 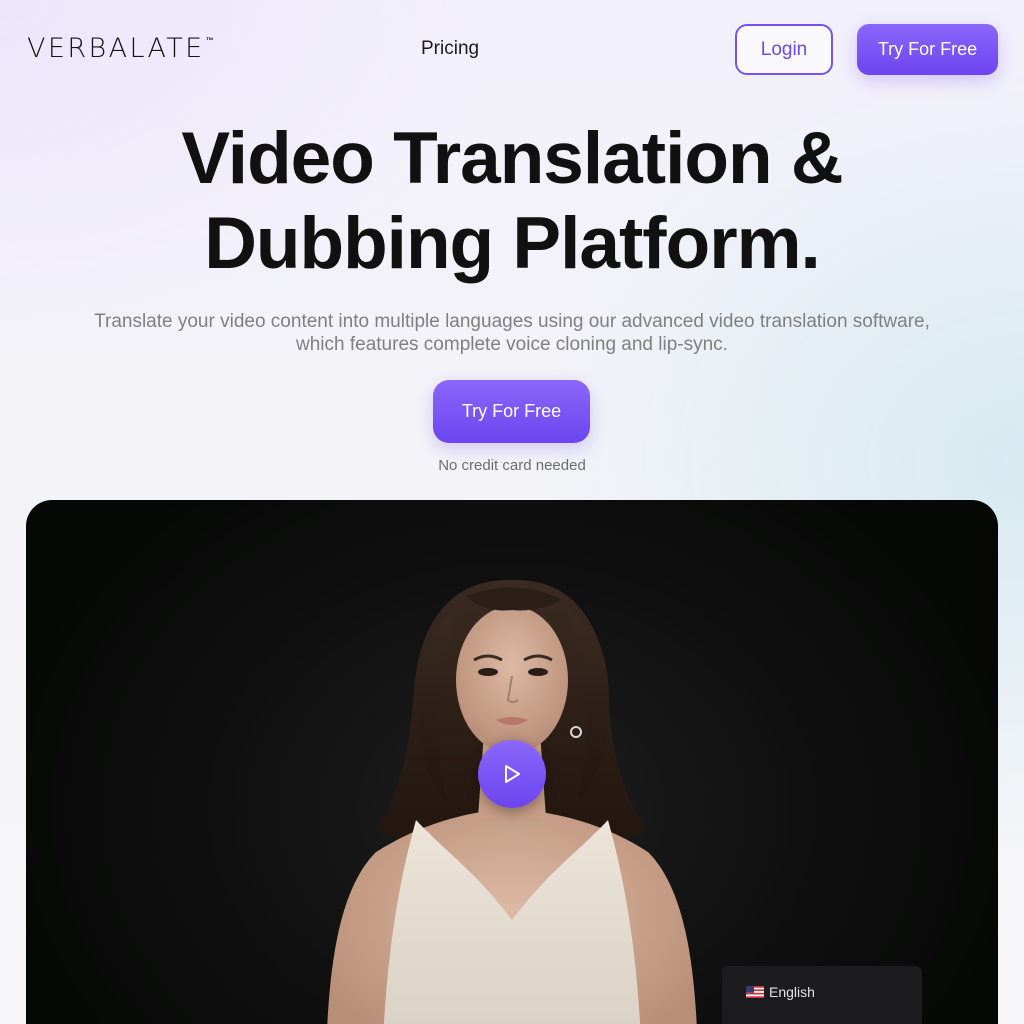 I want to click on hero-title-line-1: Video Translation &, so click(x=512, y=158).